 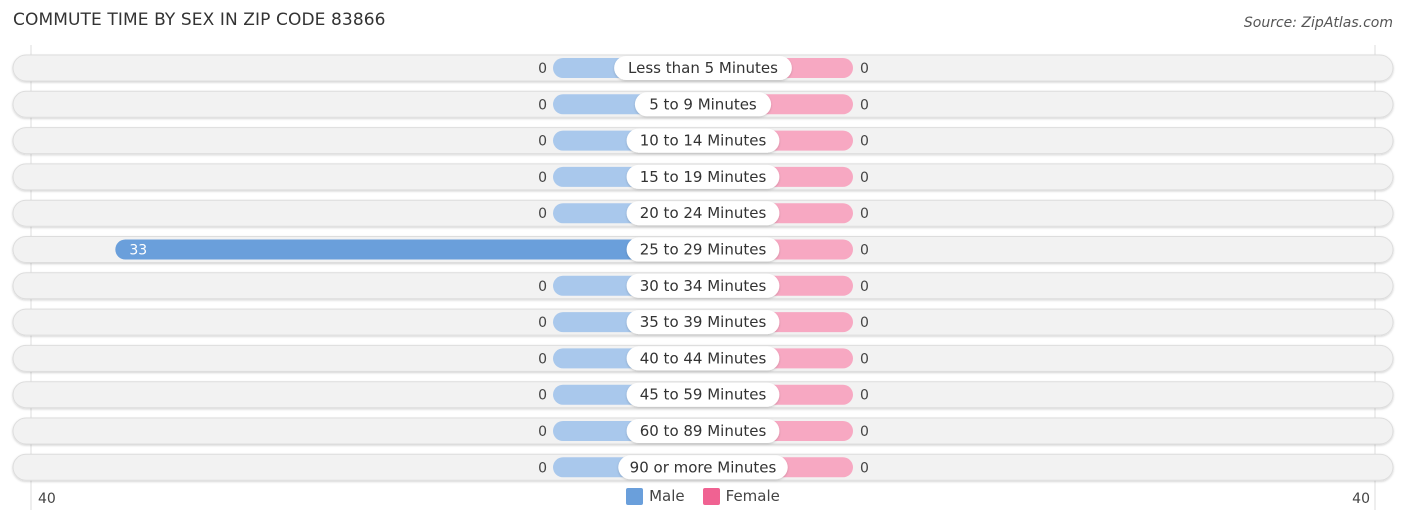 I want to click on legend: Male Female, so click(x=703, y=496).